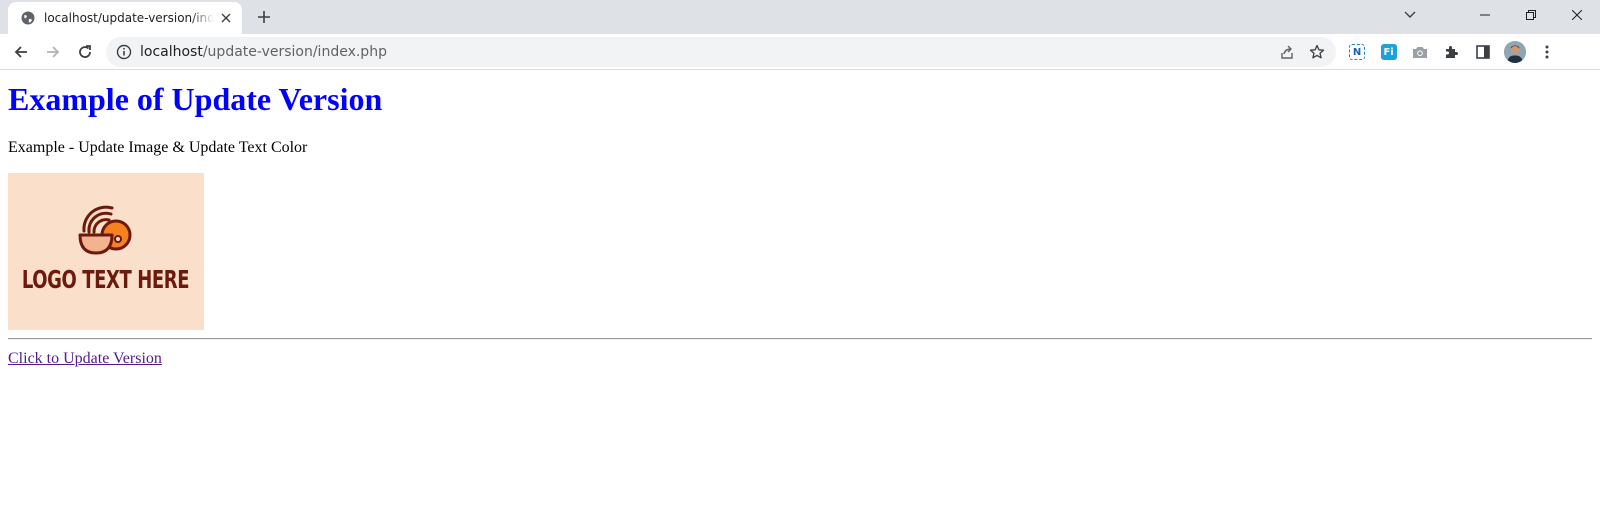 The image size is (1600, 528). What do you see at coordinates (721, 52) in the screenshot?
I see `address-bar: localhost/update-version/index.php` at bounding box center [721, 52].